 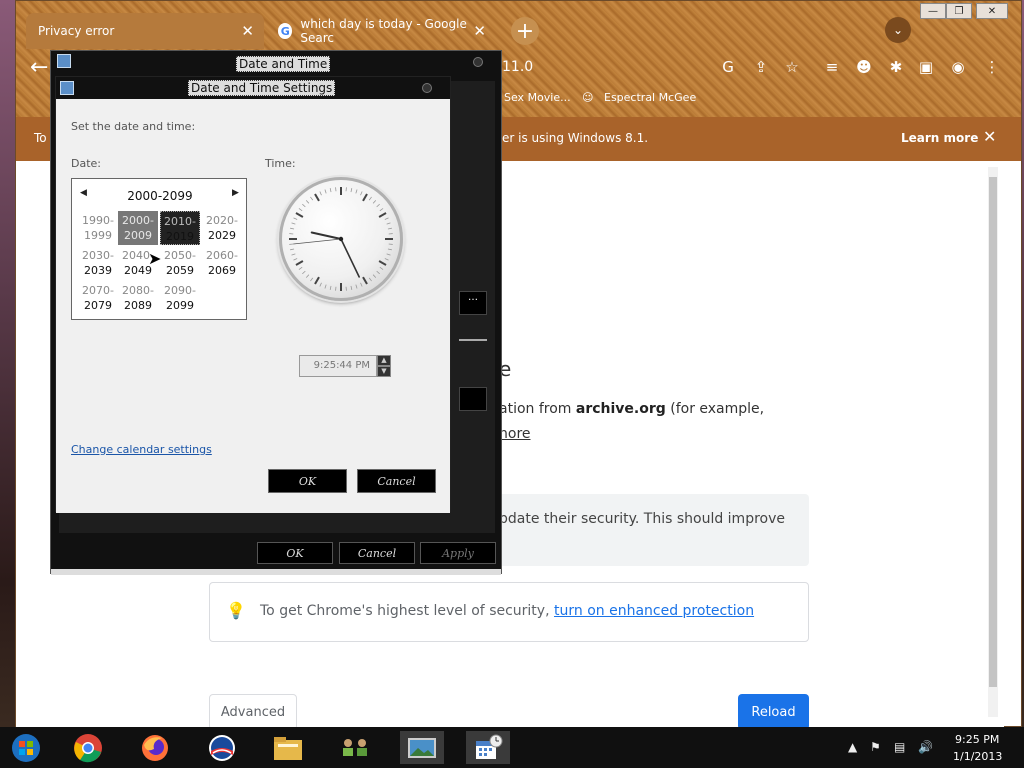 What do you see at coordinates (989, 136) in the screenshot?
I see `close-icon: ✕` at bounding box center [989, 136].